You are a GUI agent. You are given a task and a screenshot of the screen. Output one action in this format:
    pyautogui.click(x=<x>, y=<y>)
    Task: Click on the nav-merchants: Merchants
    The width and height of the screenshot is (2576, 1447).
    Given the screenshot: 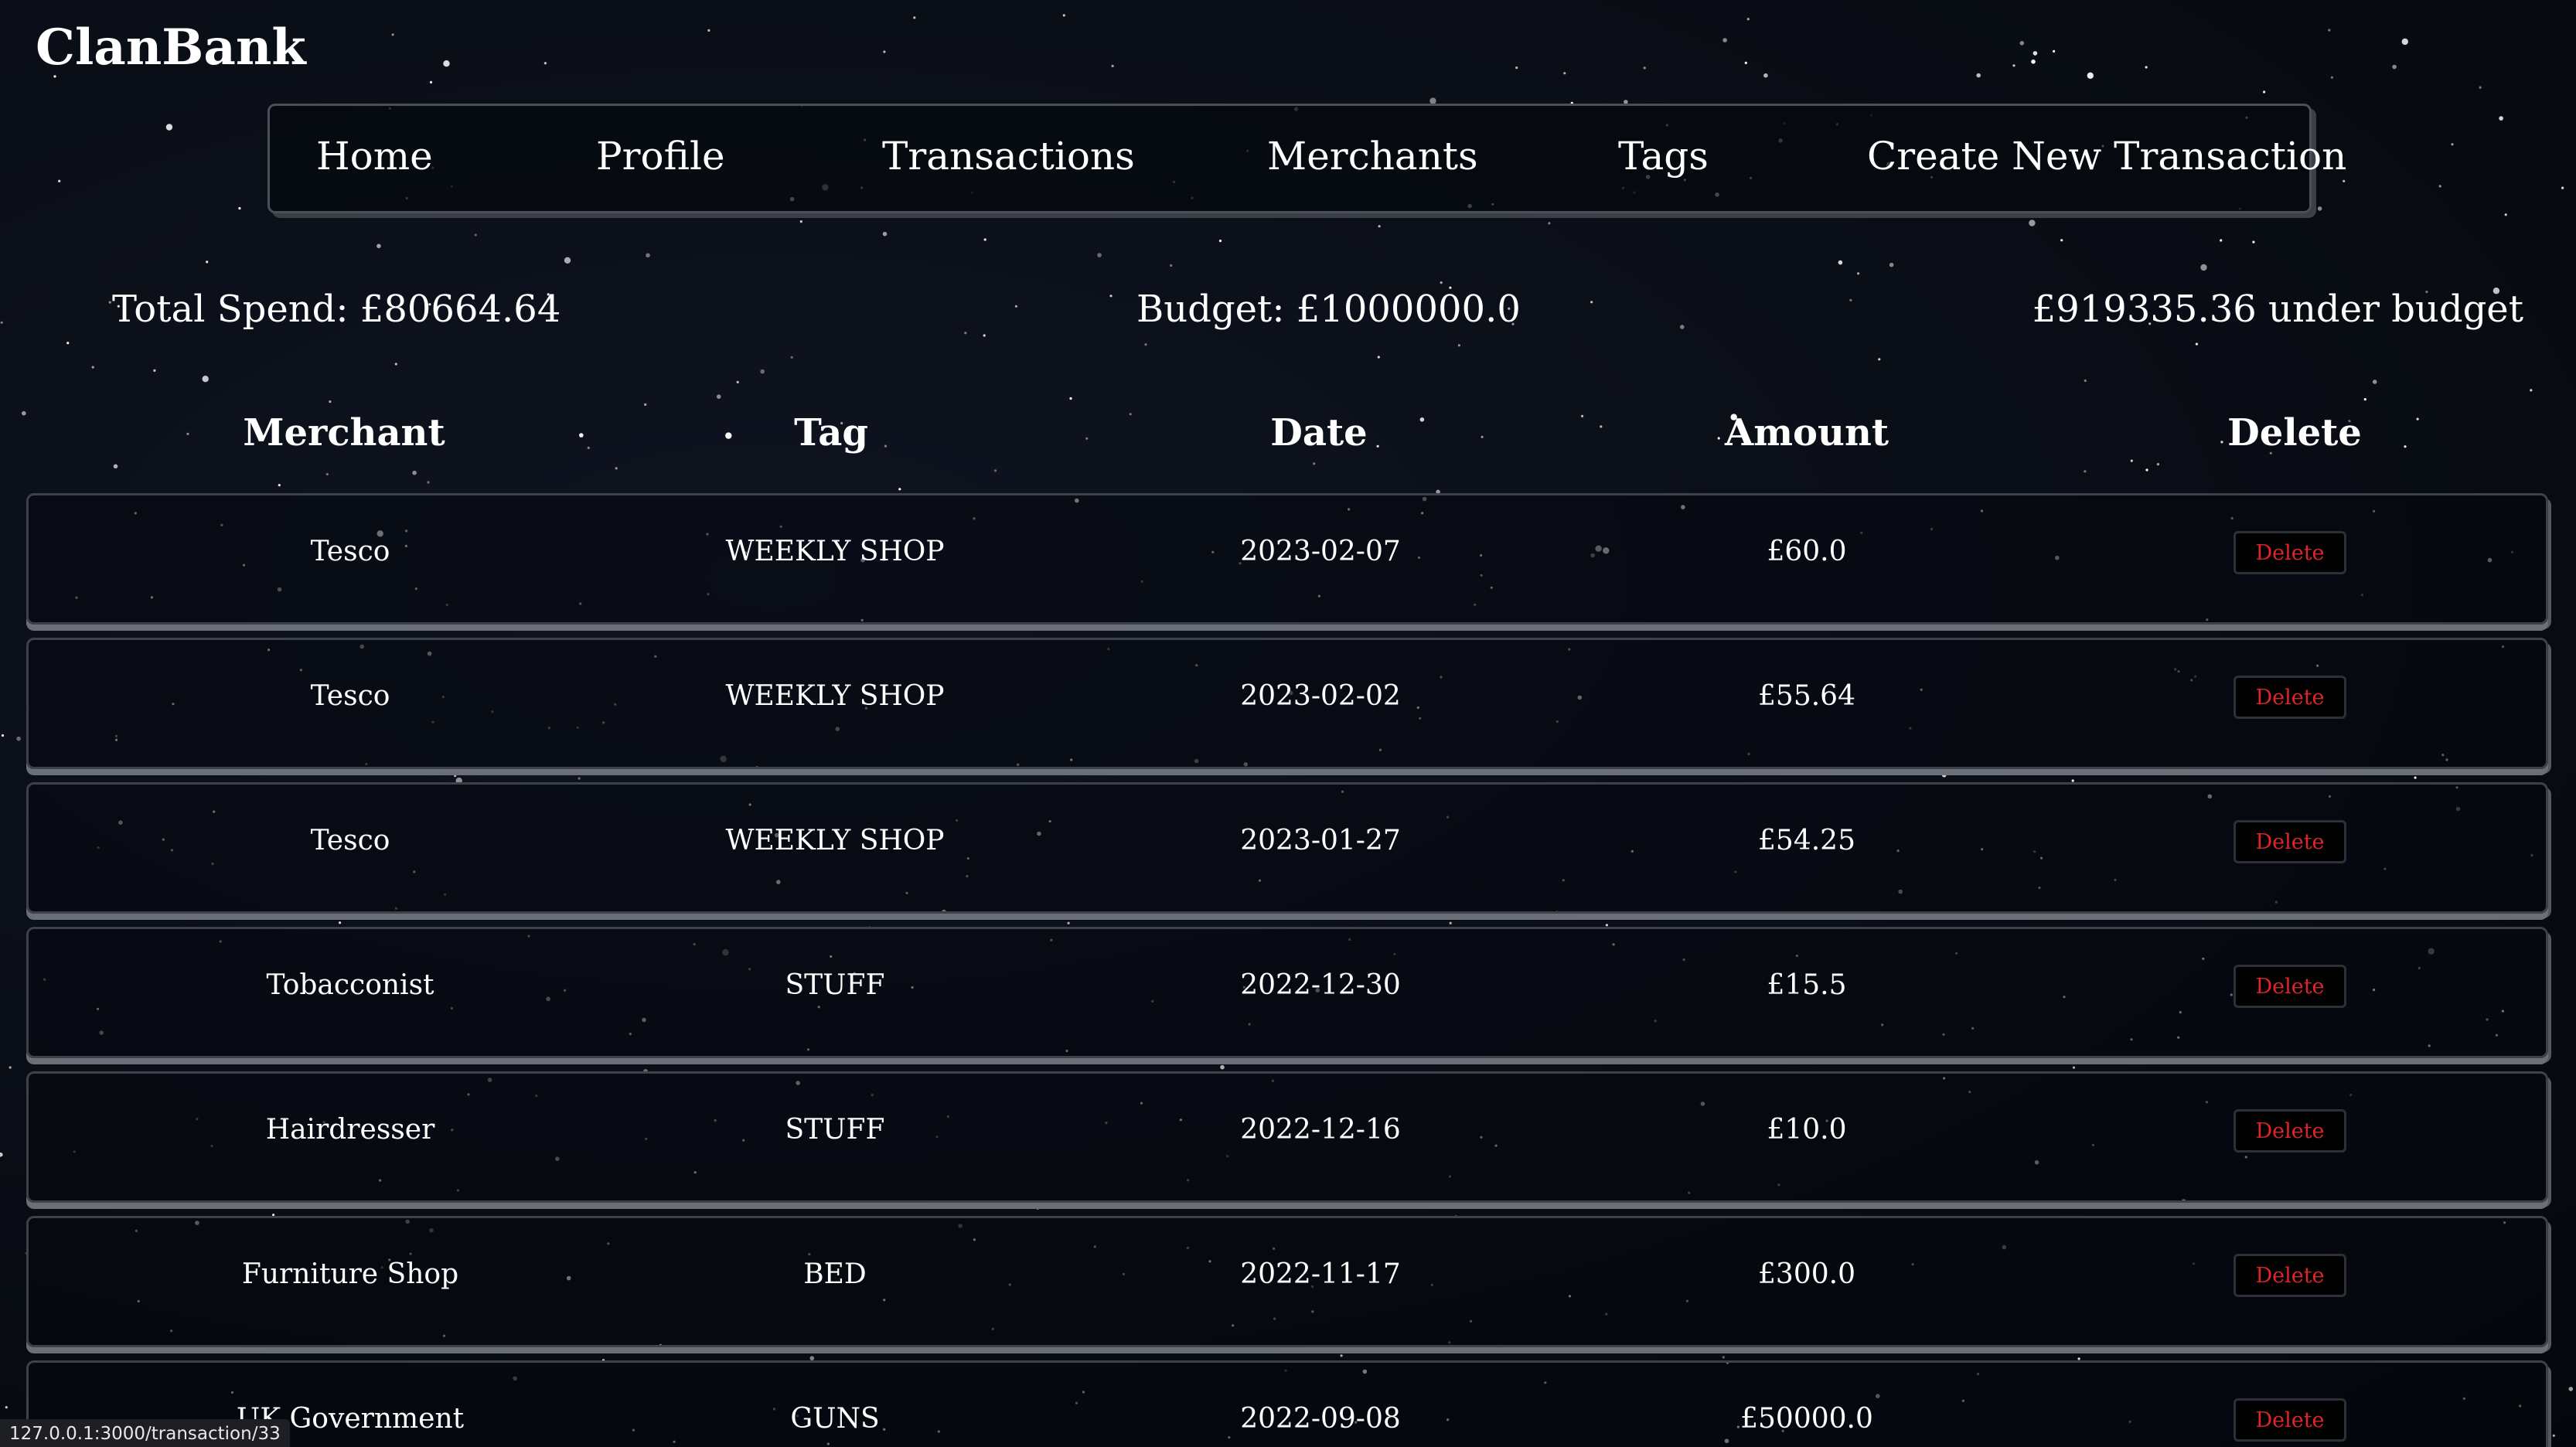 What is the action you would take?
    pyautogui.click(x=1372, y=156)
    